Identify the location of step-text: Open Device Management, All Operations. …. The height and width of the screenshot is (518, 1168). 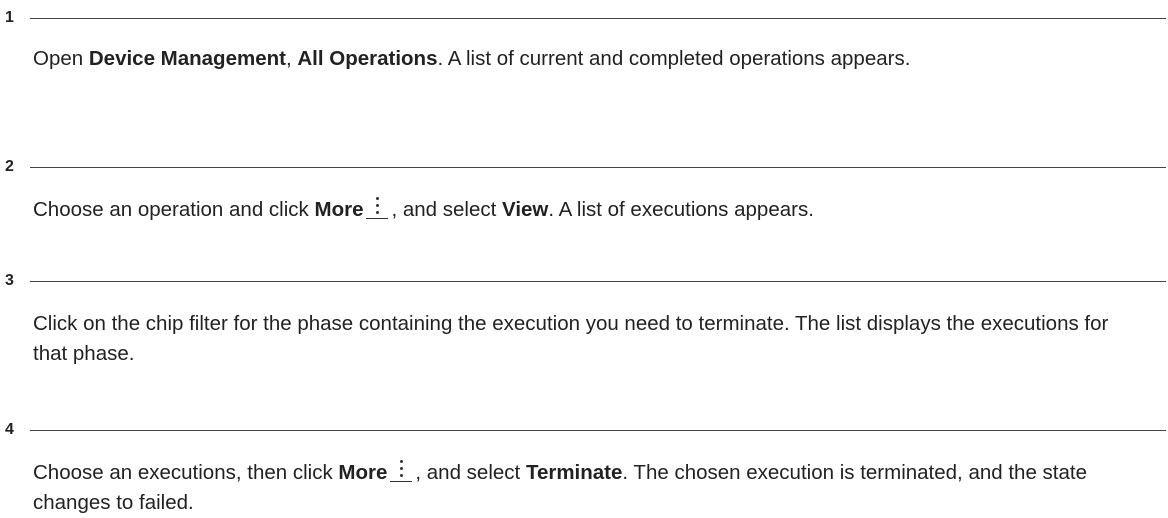
(573, 59).